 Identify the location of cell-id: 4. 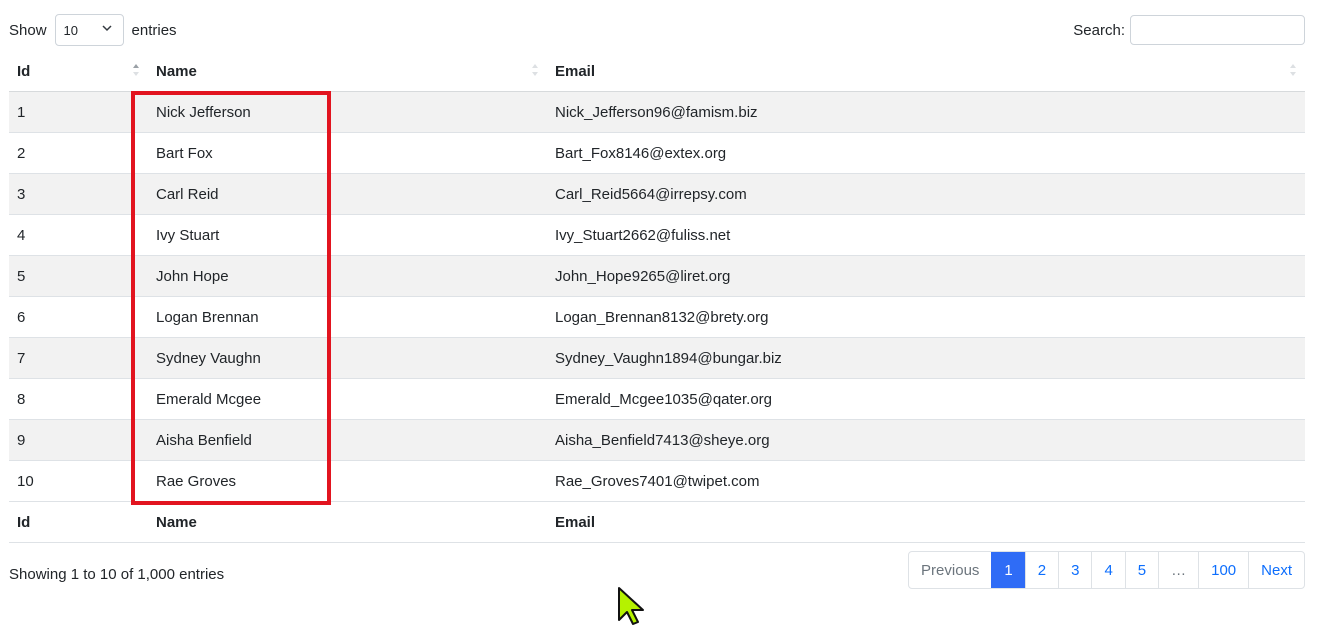
(78, 235).